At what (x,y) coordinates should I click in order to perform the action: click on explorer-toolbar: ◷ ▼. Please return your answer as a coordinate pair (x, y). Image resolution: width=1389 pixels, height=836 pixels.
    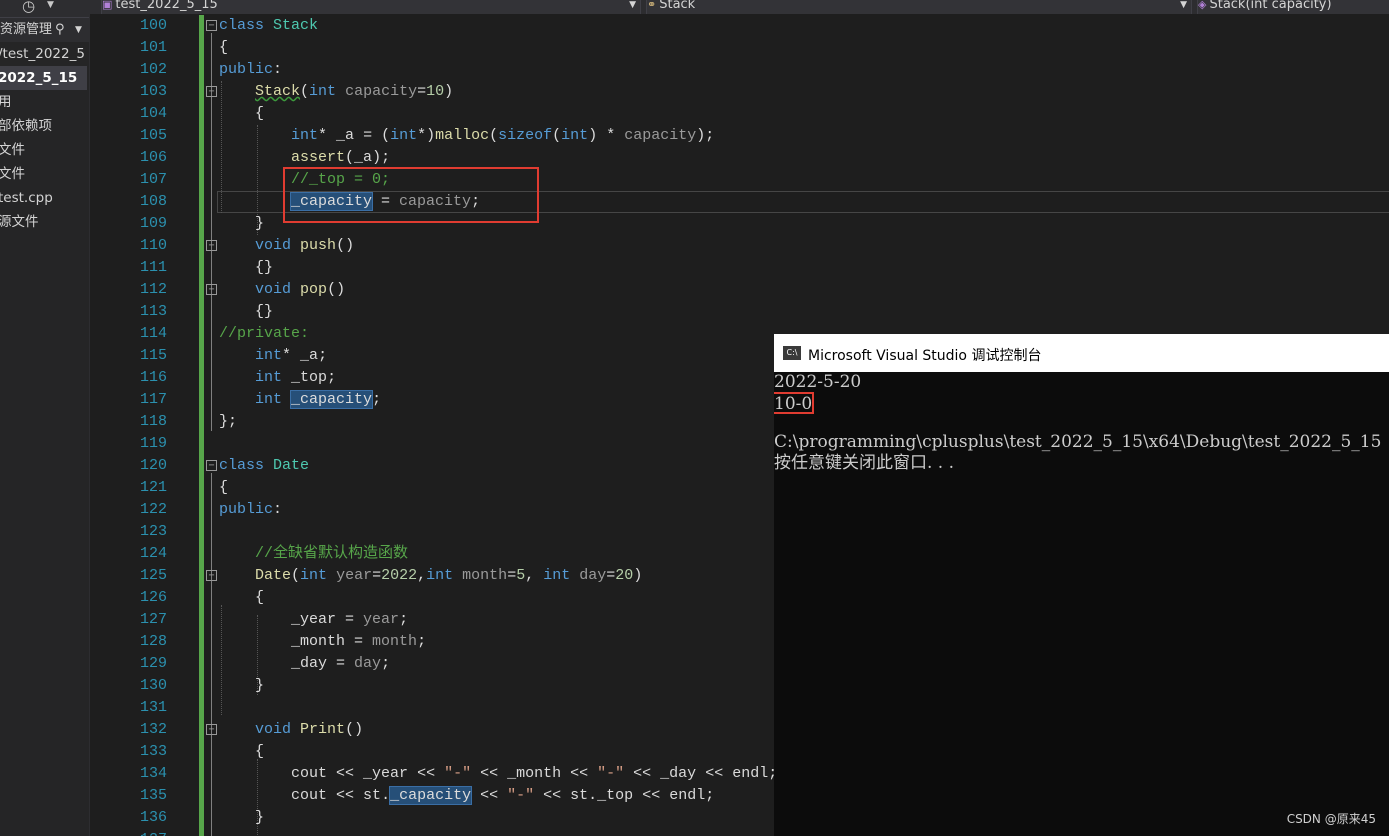
    Looking at the image, I should click on (44, 9).